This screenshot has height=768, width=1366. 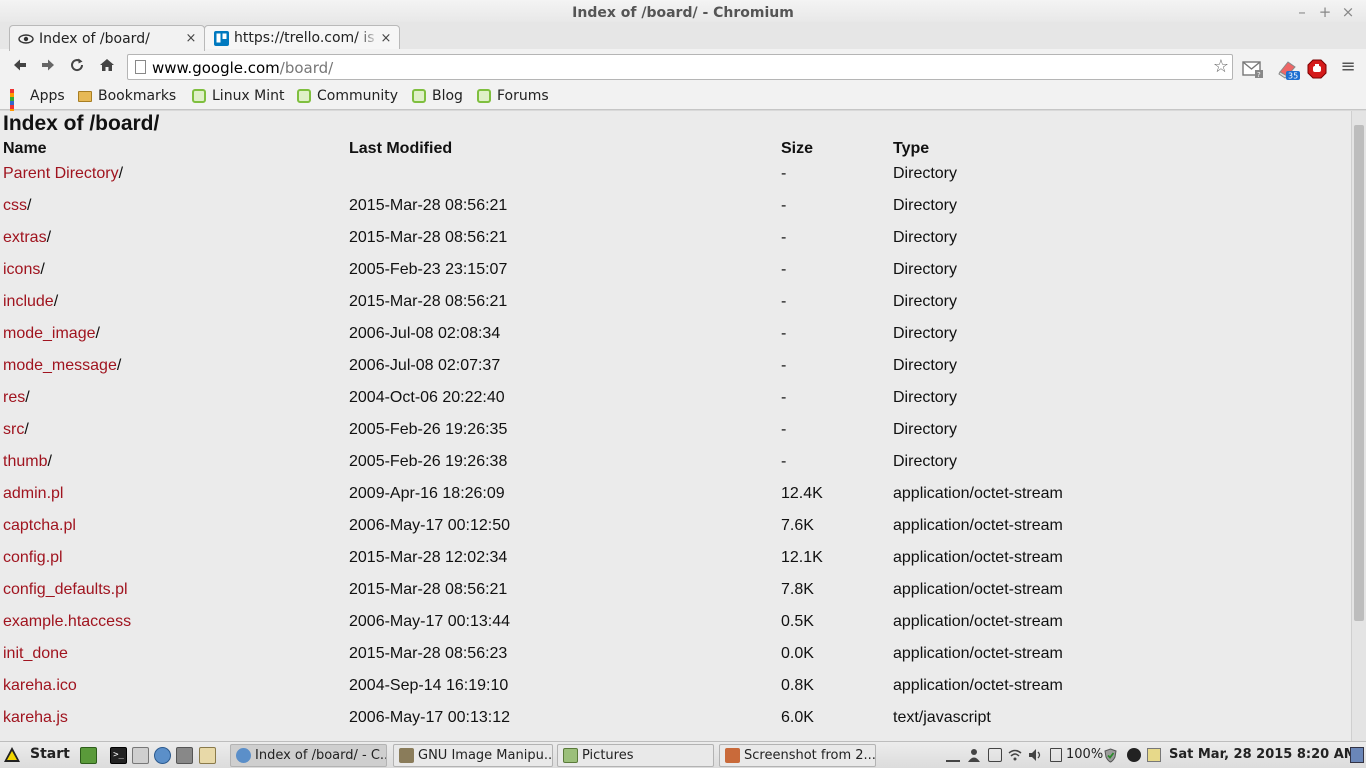 I want to click on file-link: admin.pl, so click(x=33, y=493).